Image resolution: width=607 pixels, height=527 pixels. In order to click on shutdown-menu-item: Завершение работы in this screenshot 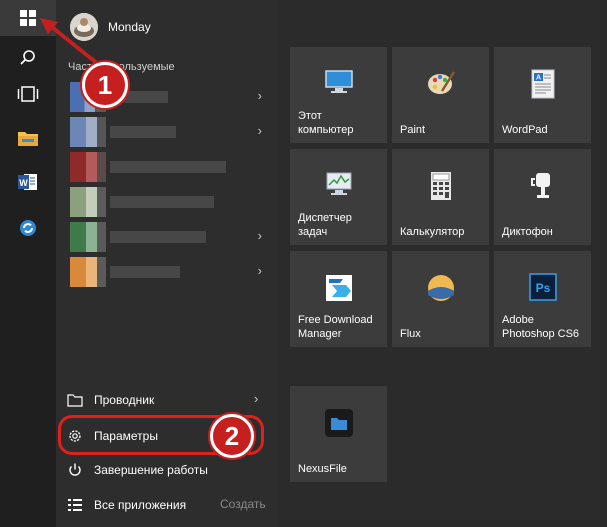, I will do `click(166, 470)`.